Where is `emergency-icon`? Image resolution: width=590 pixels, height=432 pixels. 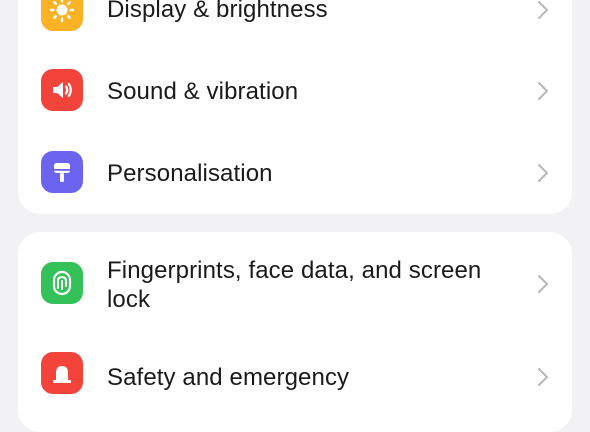 emergency-icon is located at coordinates (62, 373).